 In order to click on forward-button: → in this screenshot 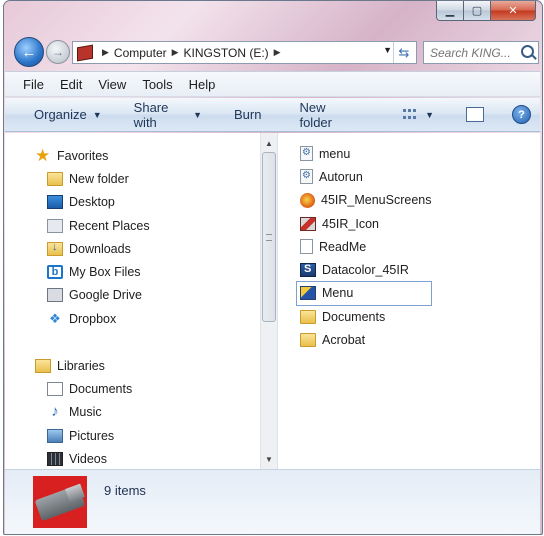, I will do `click(58, 52)`.